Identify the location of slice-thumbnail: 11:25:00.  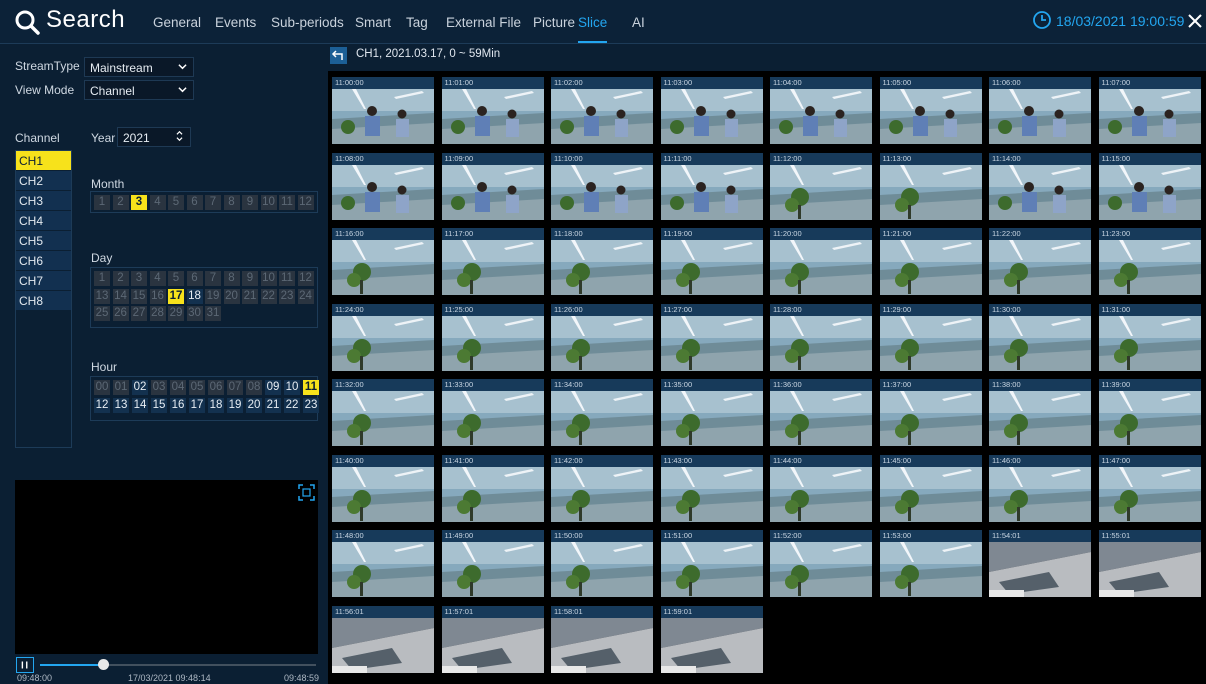
(492, 337).